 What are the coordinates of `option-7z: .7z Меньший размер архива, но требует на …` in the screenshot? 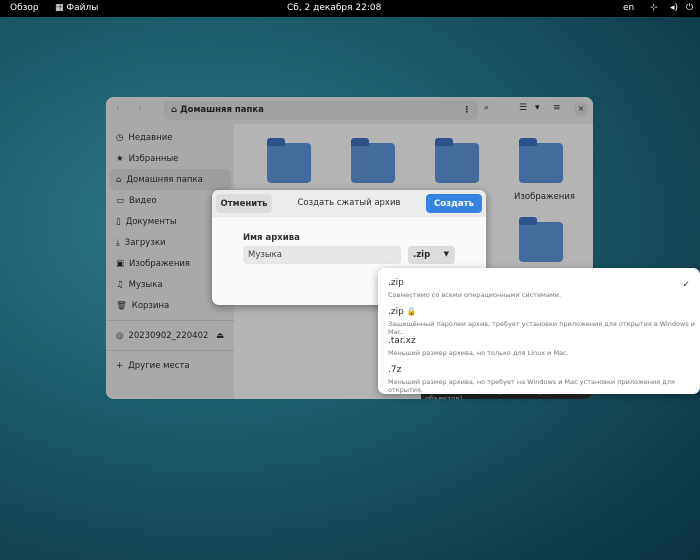 It's located at (544, 379).